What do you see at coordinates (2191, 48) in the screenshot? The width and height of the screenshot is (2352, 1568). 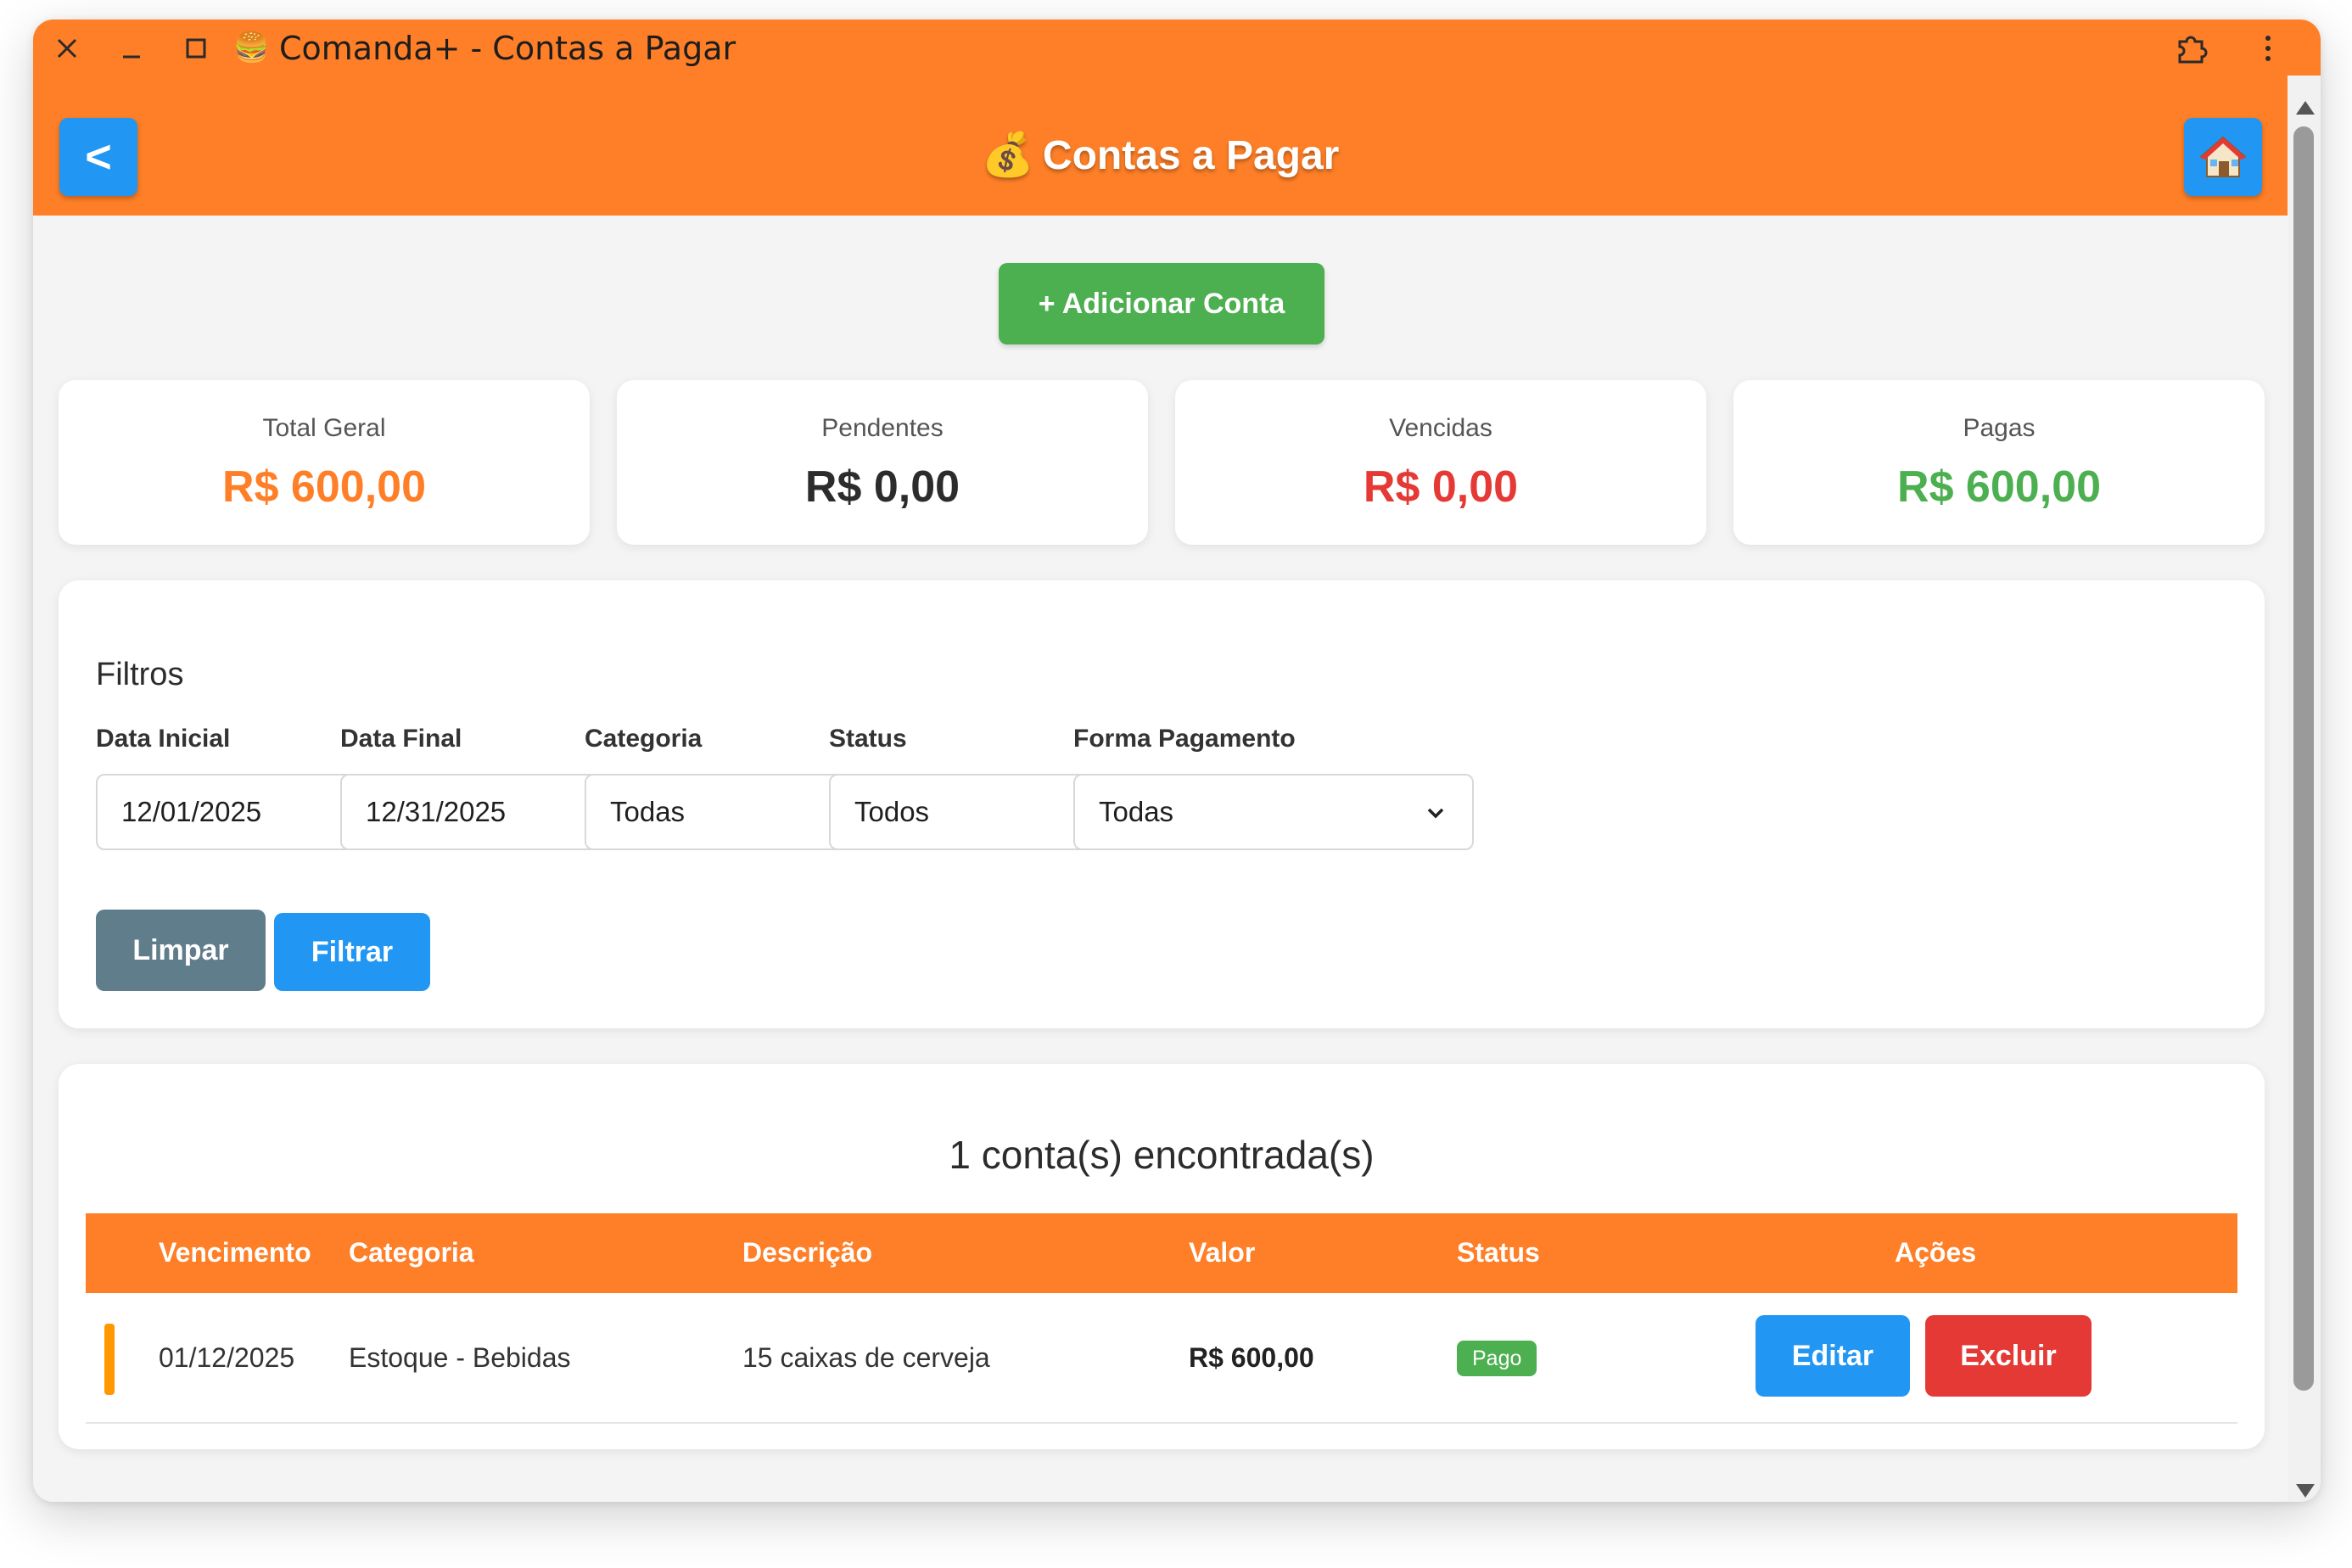 I see `extensions-icon` at bounding box center [2191, 48].